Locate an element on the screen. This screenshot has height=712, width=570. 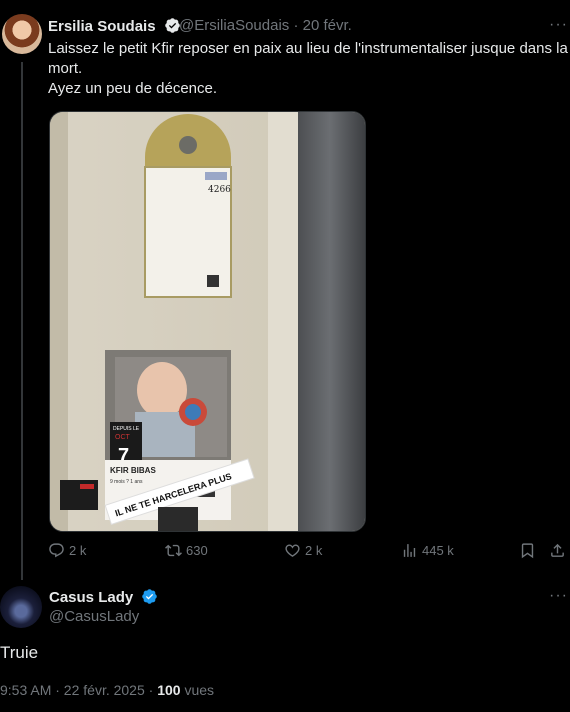
timestamp: 9:53 AM · 22 févr. 2025 · is located at coordinates (78, 690).